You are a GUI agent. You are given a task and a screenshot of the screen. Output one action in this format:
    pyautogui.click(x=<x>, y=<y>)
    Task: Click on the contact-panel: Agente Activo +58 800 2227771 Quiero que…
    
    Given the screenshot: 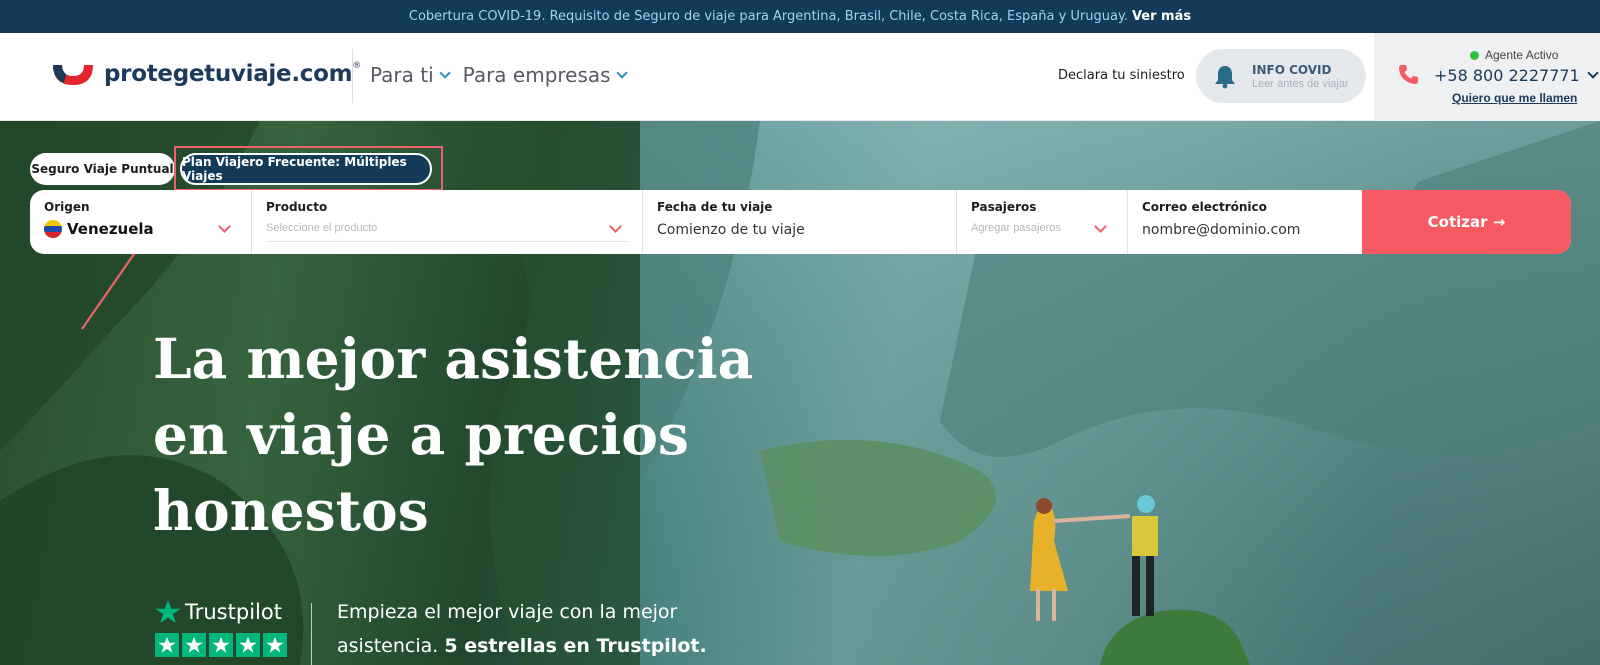 What is the action you would take?
    pyautogui.click(x=1487, y=77)
    